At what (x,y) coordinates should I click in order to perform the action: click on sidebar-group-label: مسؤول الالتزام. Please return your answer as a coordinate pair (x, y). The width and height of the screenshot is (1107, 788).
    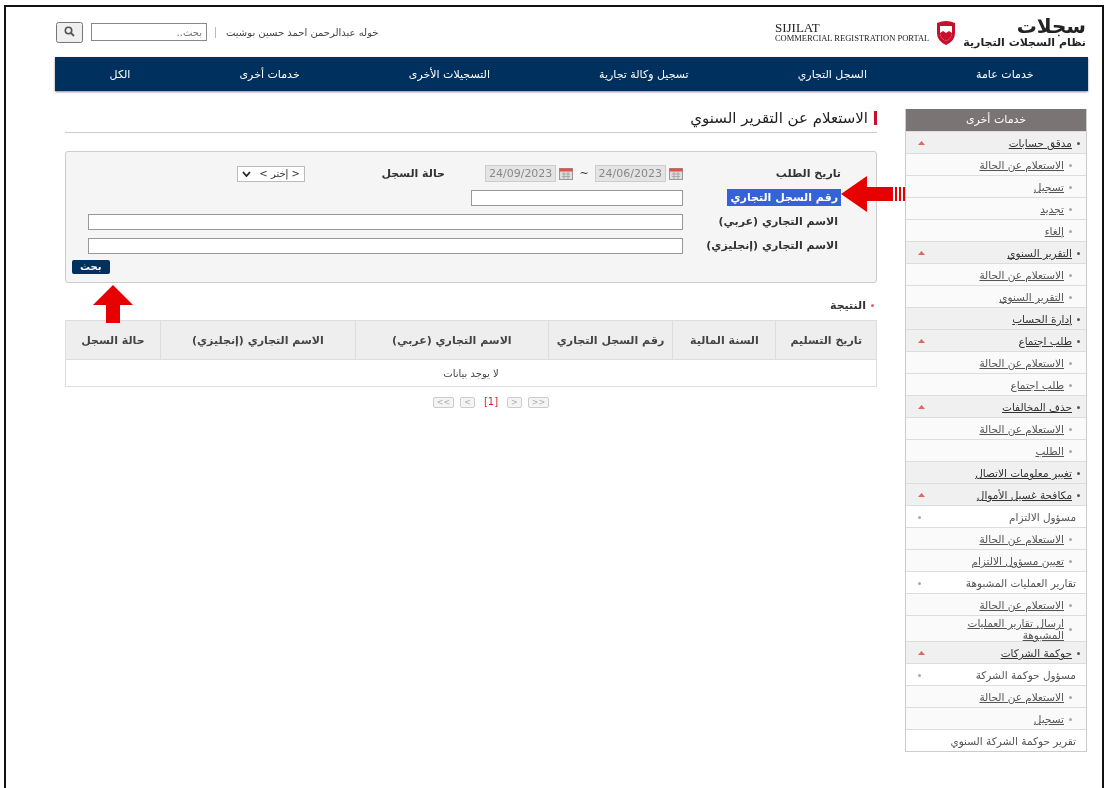
    Looking at the image, I should click on (1042, 517).